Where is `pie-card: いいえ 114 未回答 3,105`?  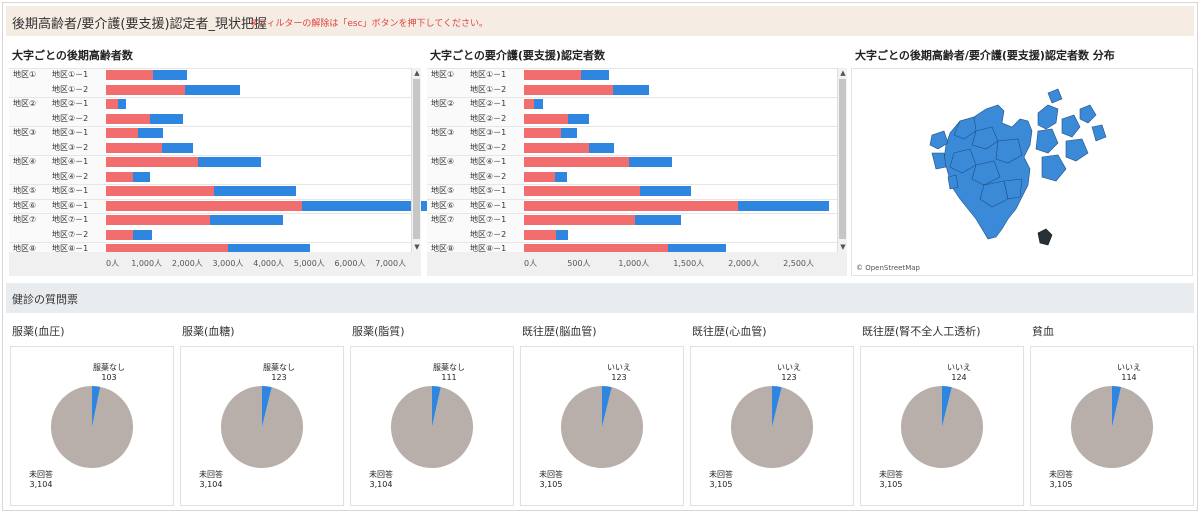
pie-card: いいえ 114 未回答 3,105 is located at coordinates (1112, 426).